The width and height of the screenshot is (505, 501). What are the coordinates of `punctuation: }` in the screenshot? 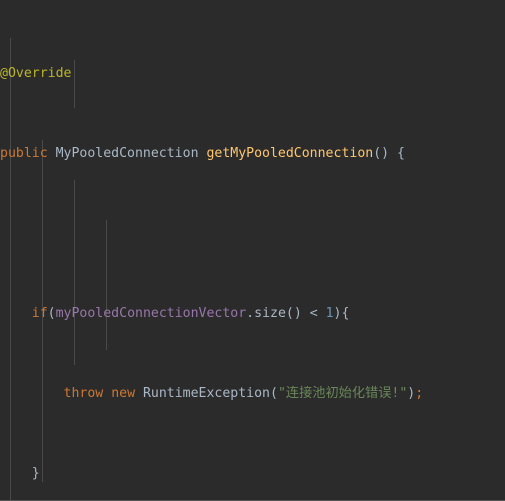 It's located at (20, 473).